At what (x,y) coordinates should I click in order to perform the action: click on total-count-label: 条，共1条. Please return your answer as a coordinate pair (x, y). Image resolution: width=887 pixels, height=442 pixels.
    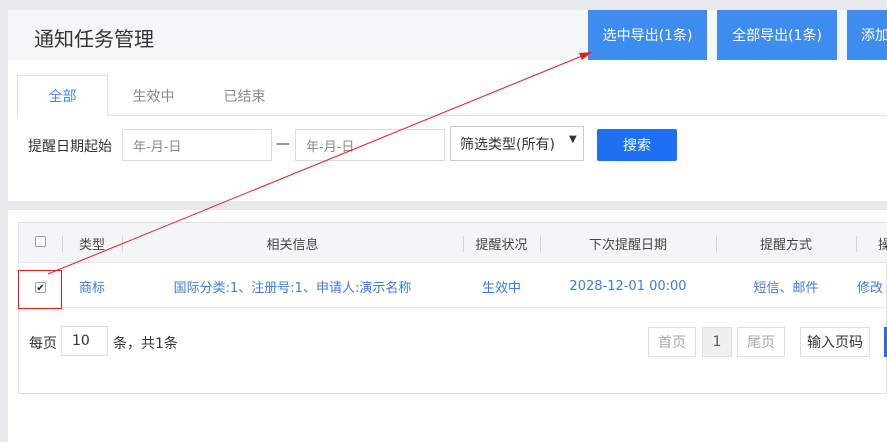
    Looking at the image, I should click on (145, 344).